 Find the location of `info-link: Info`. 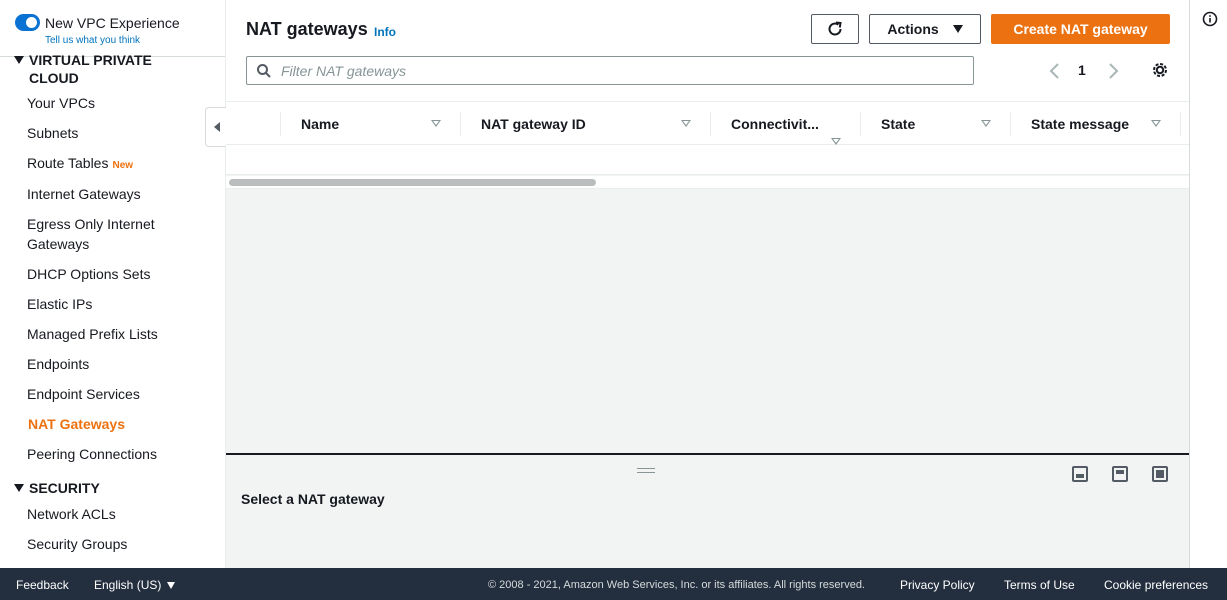

info-link: Info is located at coordinates (385, 32).